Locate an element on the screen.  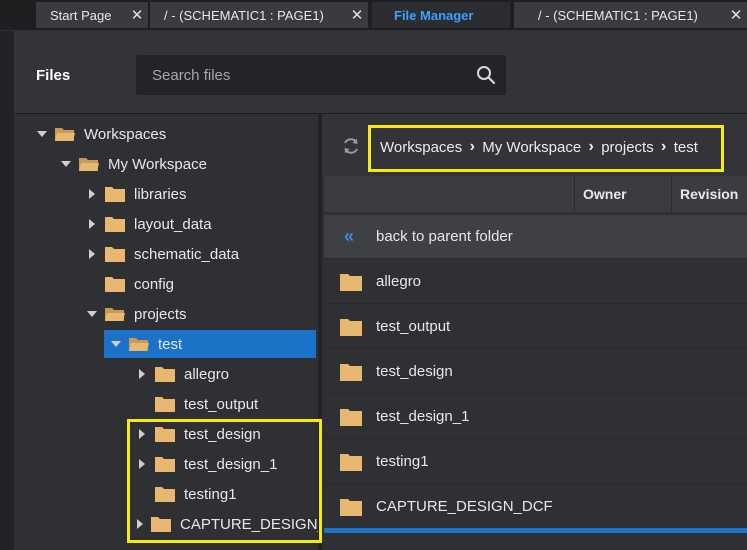
tree-node: My Workspace is located at coordinates (132, 164).